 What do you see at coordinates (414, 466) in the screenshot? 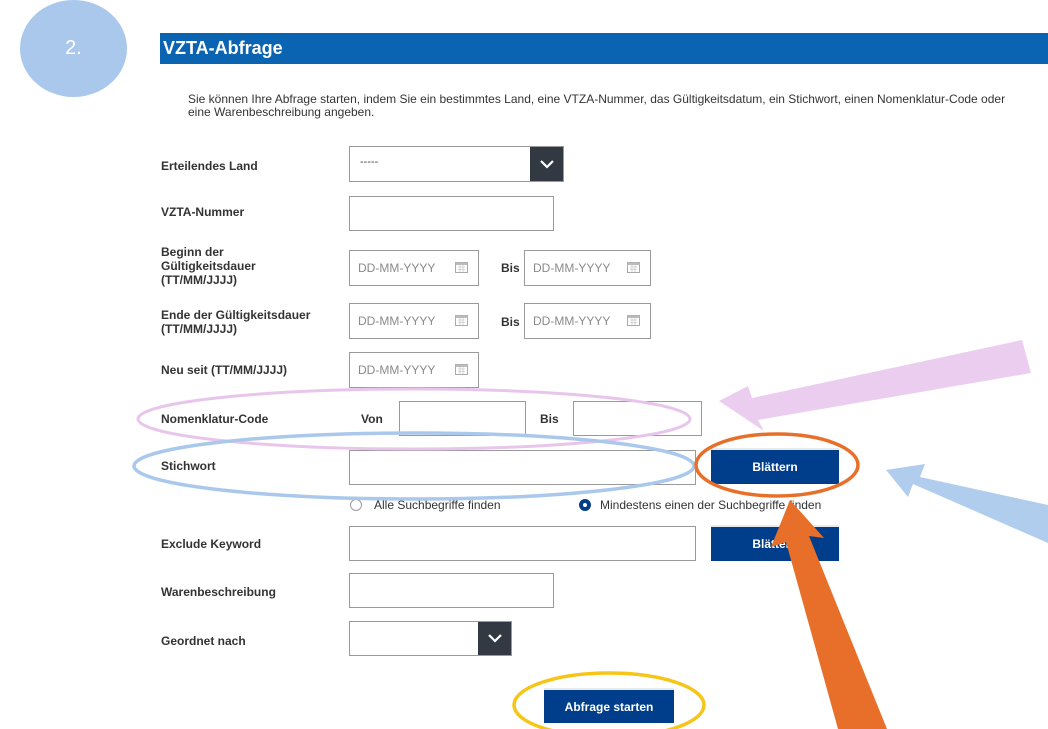
I see `blue-highlight-ellipse` at bounding box center [414, 466].